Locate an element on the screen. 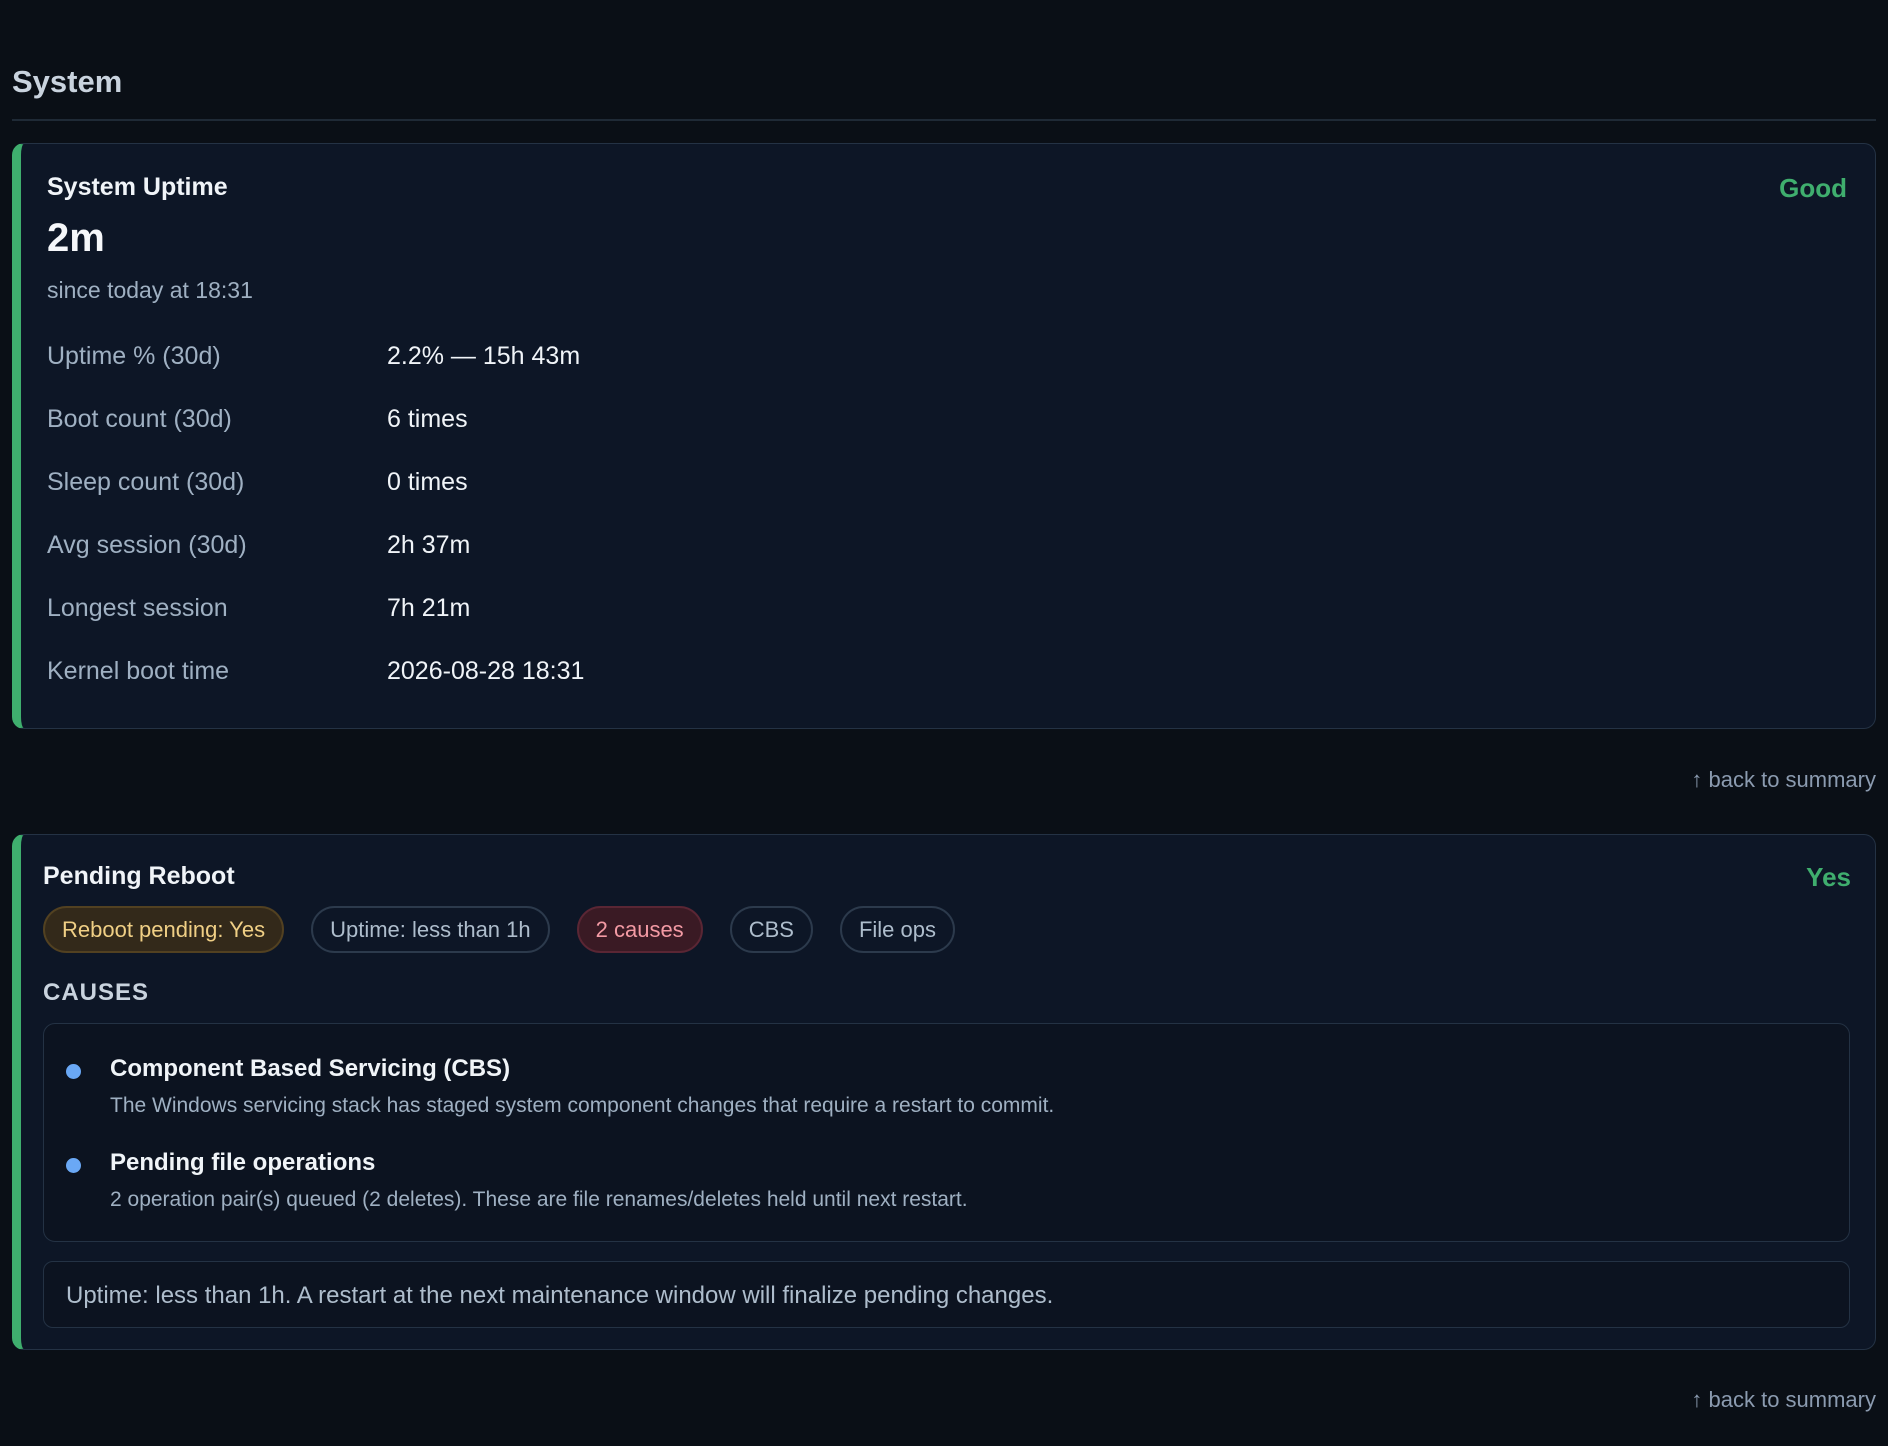  metric-value: 2.2% — 15h 43m is located at coordinates (484, 356).